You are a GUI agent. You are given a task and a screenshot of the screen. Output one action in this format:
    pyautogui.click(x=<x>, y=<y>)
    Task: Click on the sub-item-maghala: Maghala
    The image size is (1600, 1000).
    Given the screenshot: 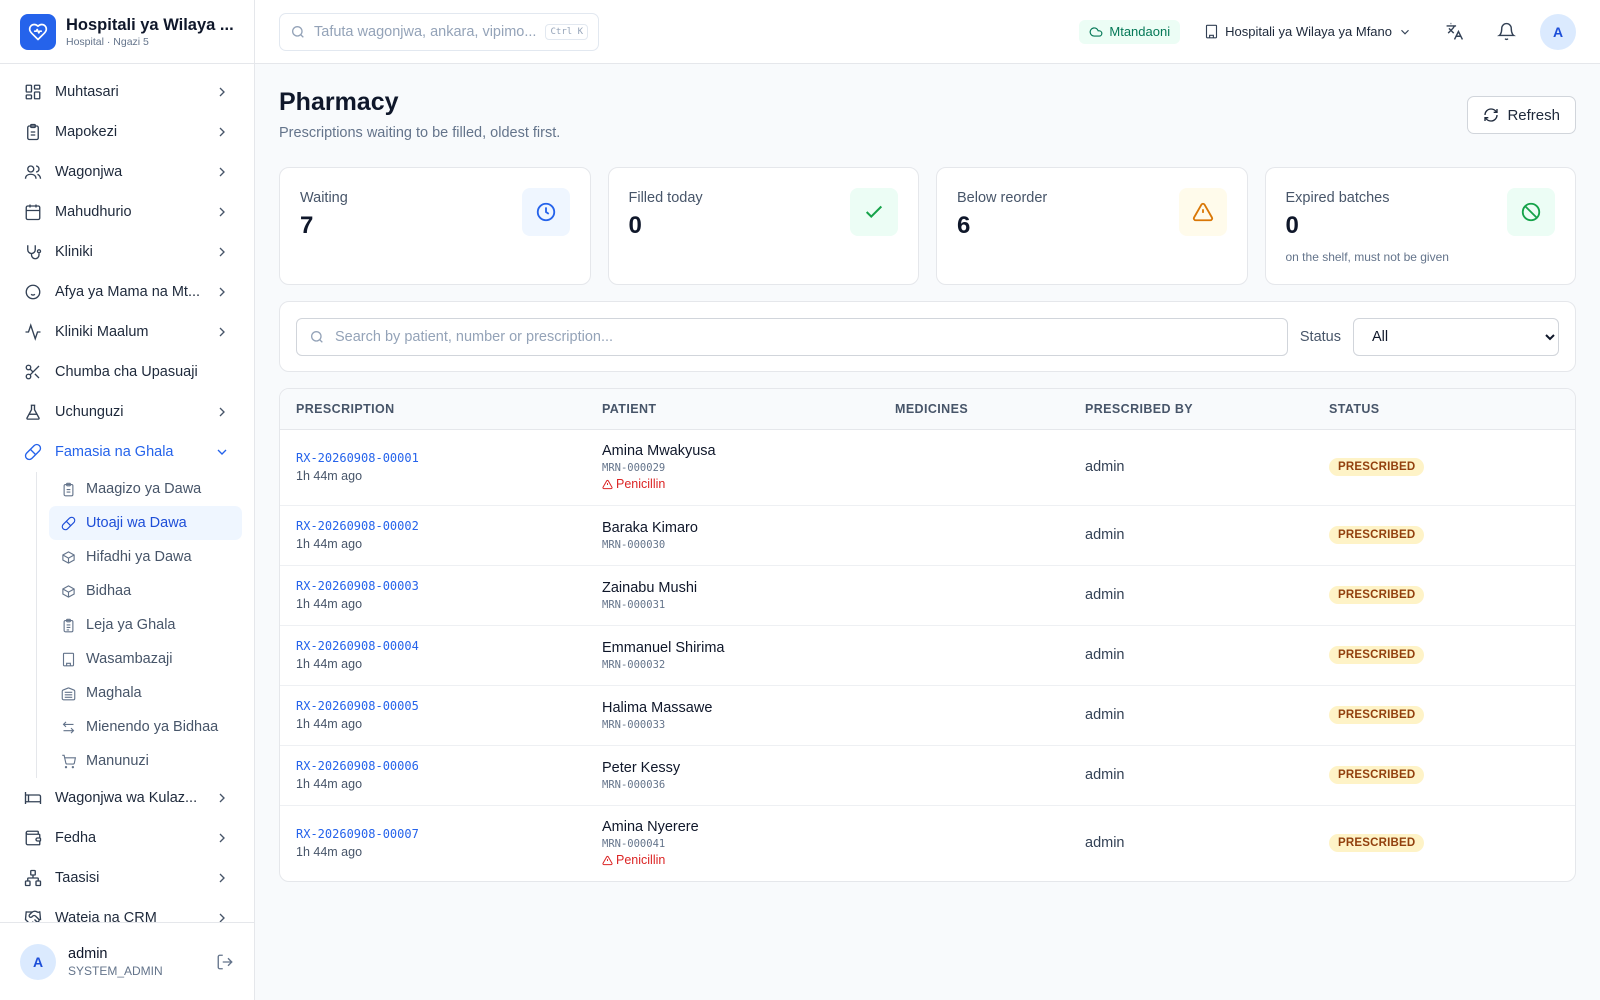 What is the action you would take?
    pyautogui.click(x=145, y=693)
    